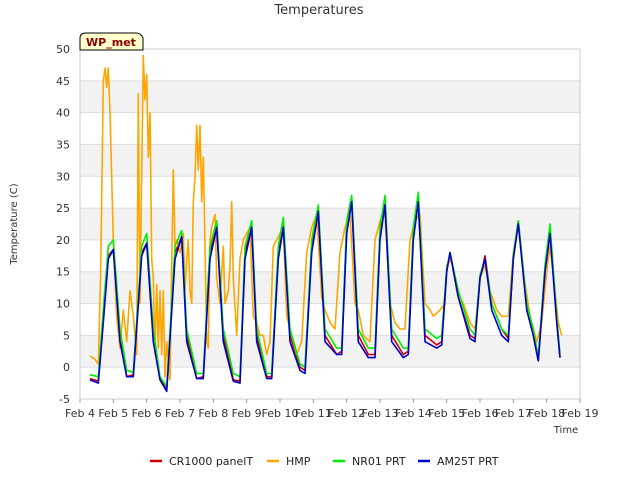  I want to click on y-tick-label: 25, so click(63, 208).